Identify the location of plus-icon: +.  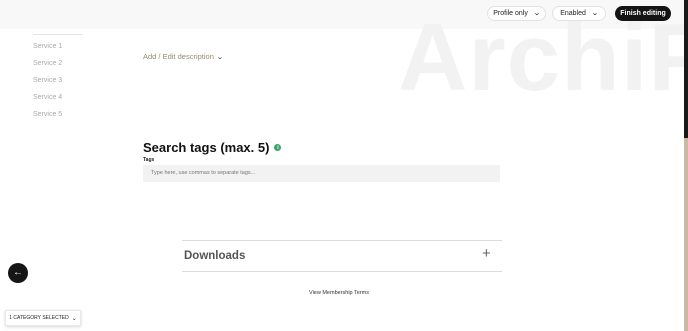
(486, 253).